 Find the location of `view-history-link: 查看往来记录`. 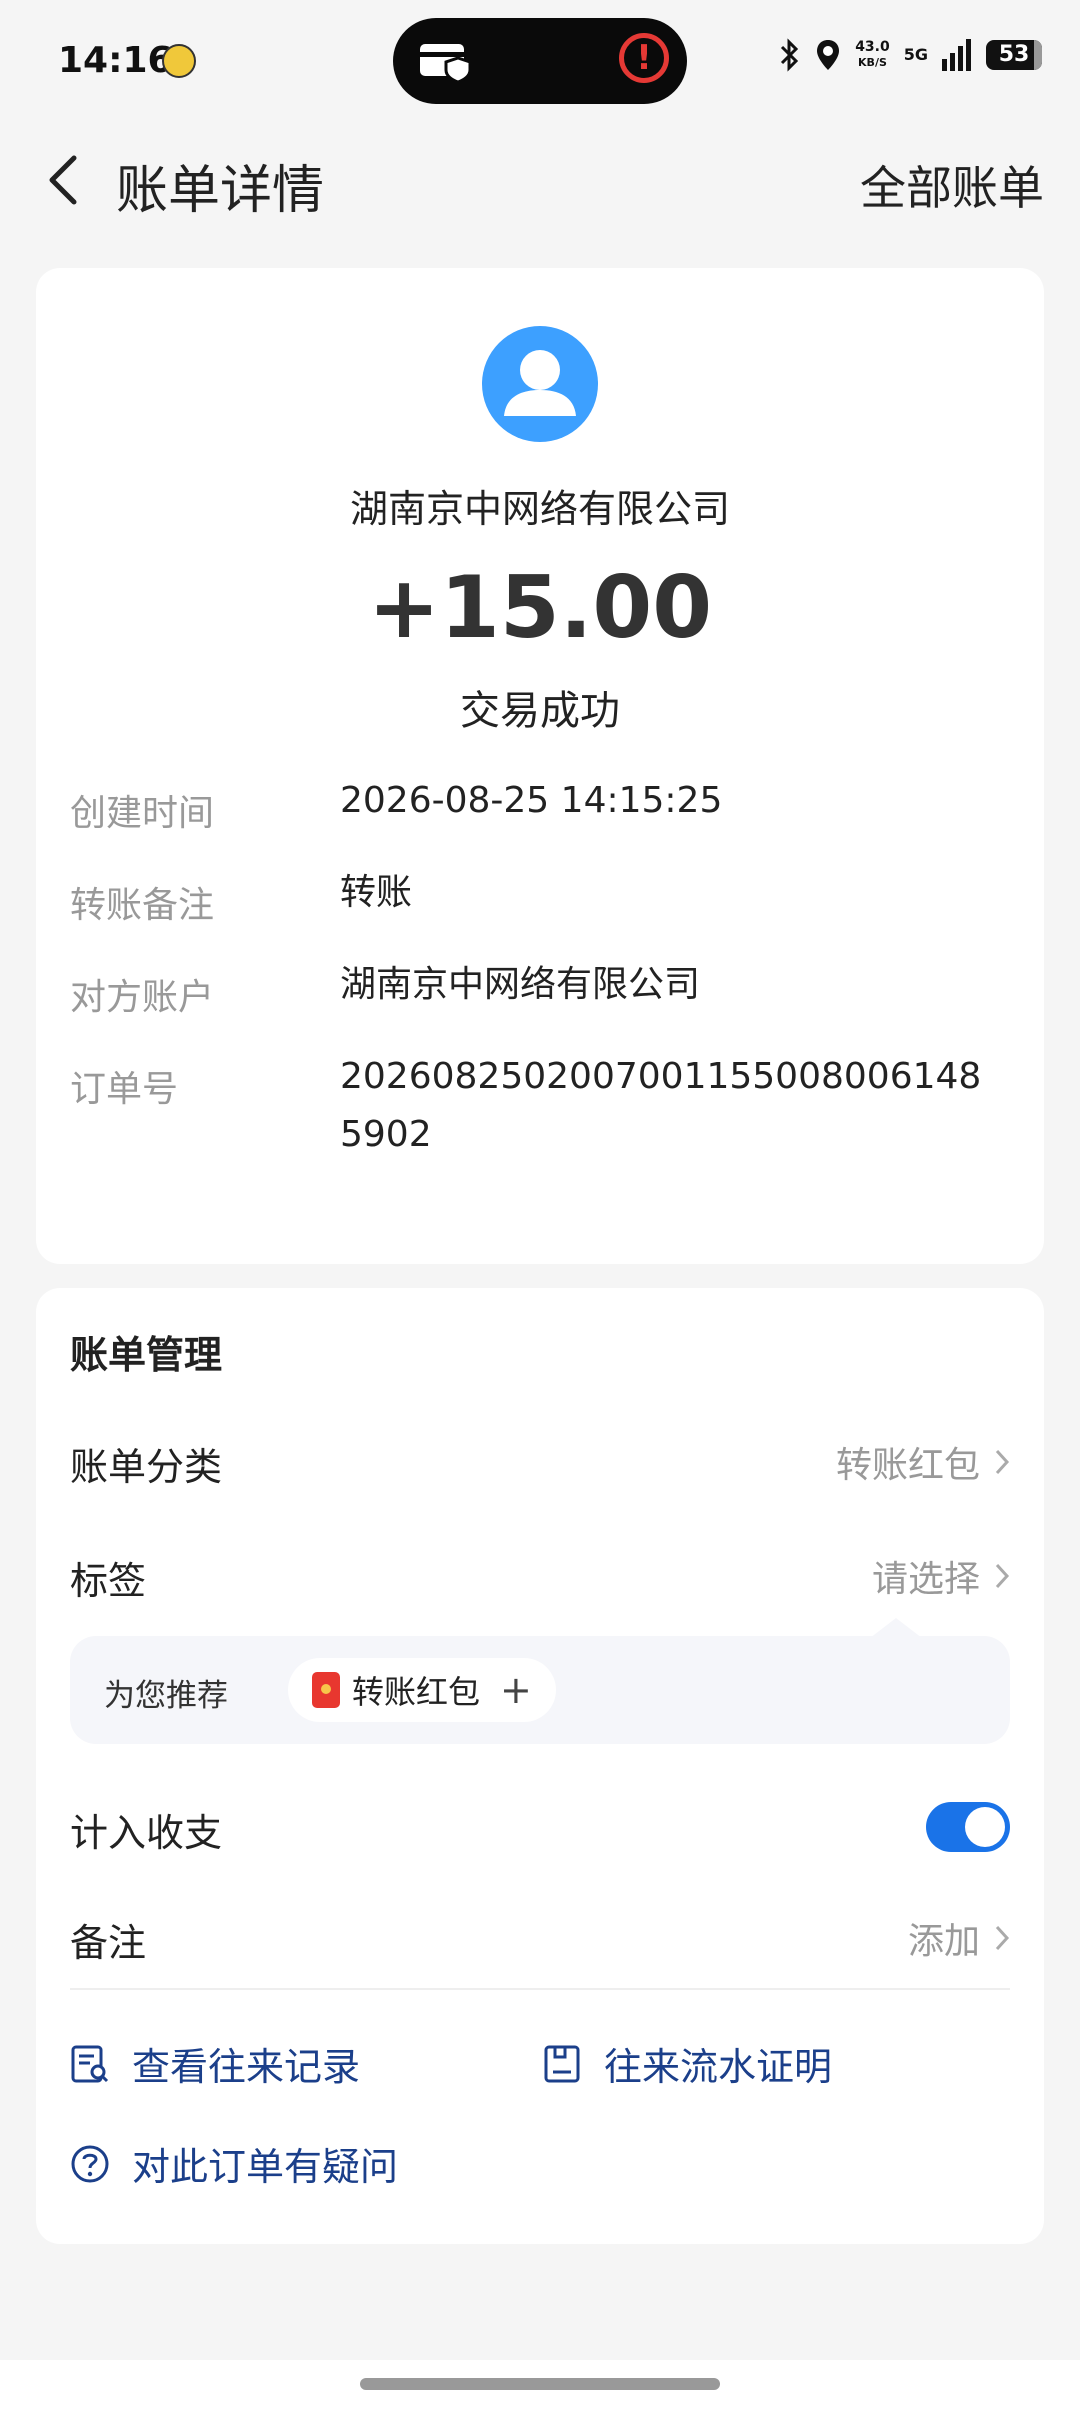

view-history-link: 查看往来记录 is located at coordinates (215, 2063).